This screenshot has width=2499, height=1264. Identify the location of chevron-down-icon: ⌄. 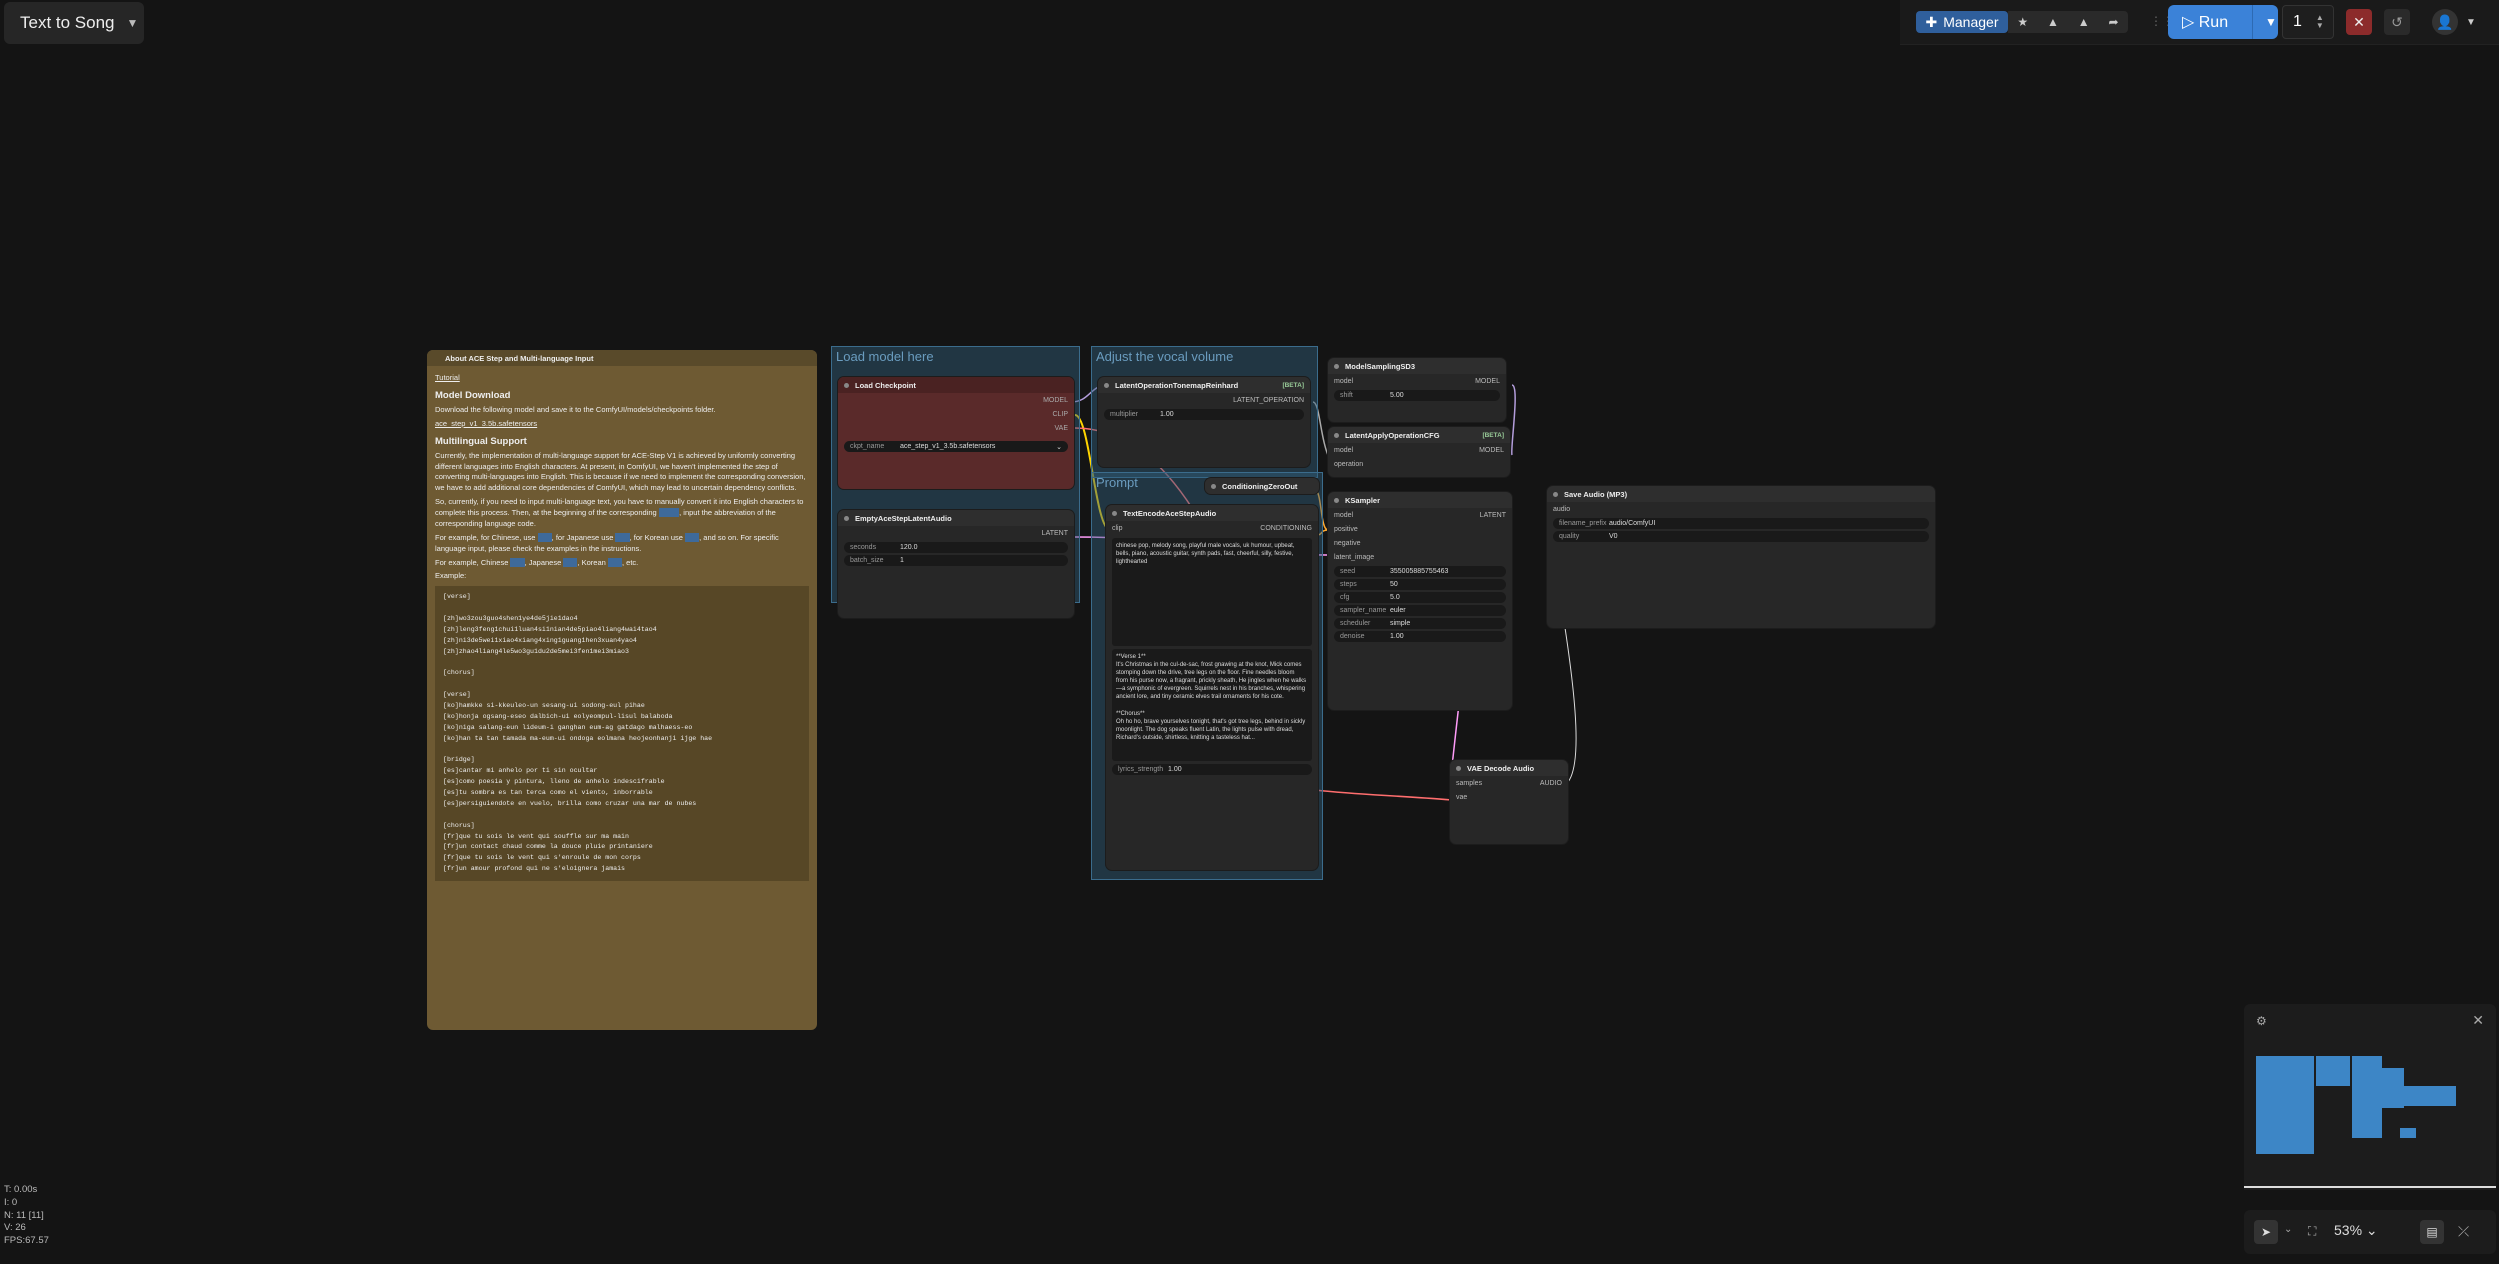
(2288, 1229).